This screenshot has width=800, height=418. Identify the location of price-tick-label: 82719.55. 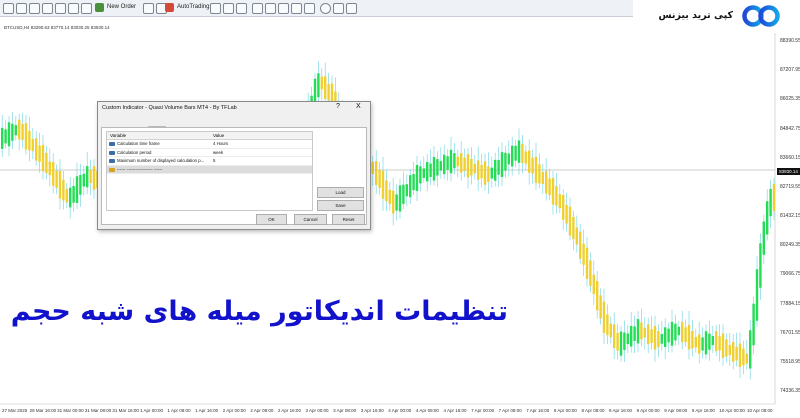
(790, 186).